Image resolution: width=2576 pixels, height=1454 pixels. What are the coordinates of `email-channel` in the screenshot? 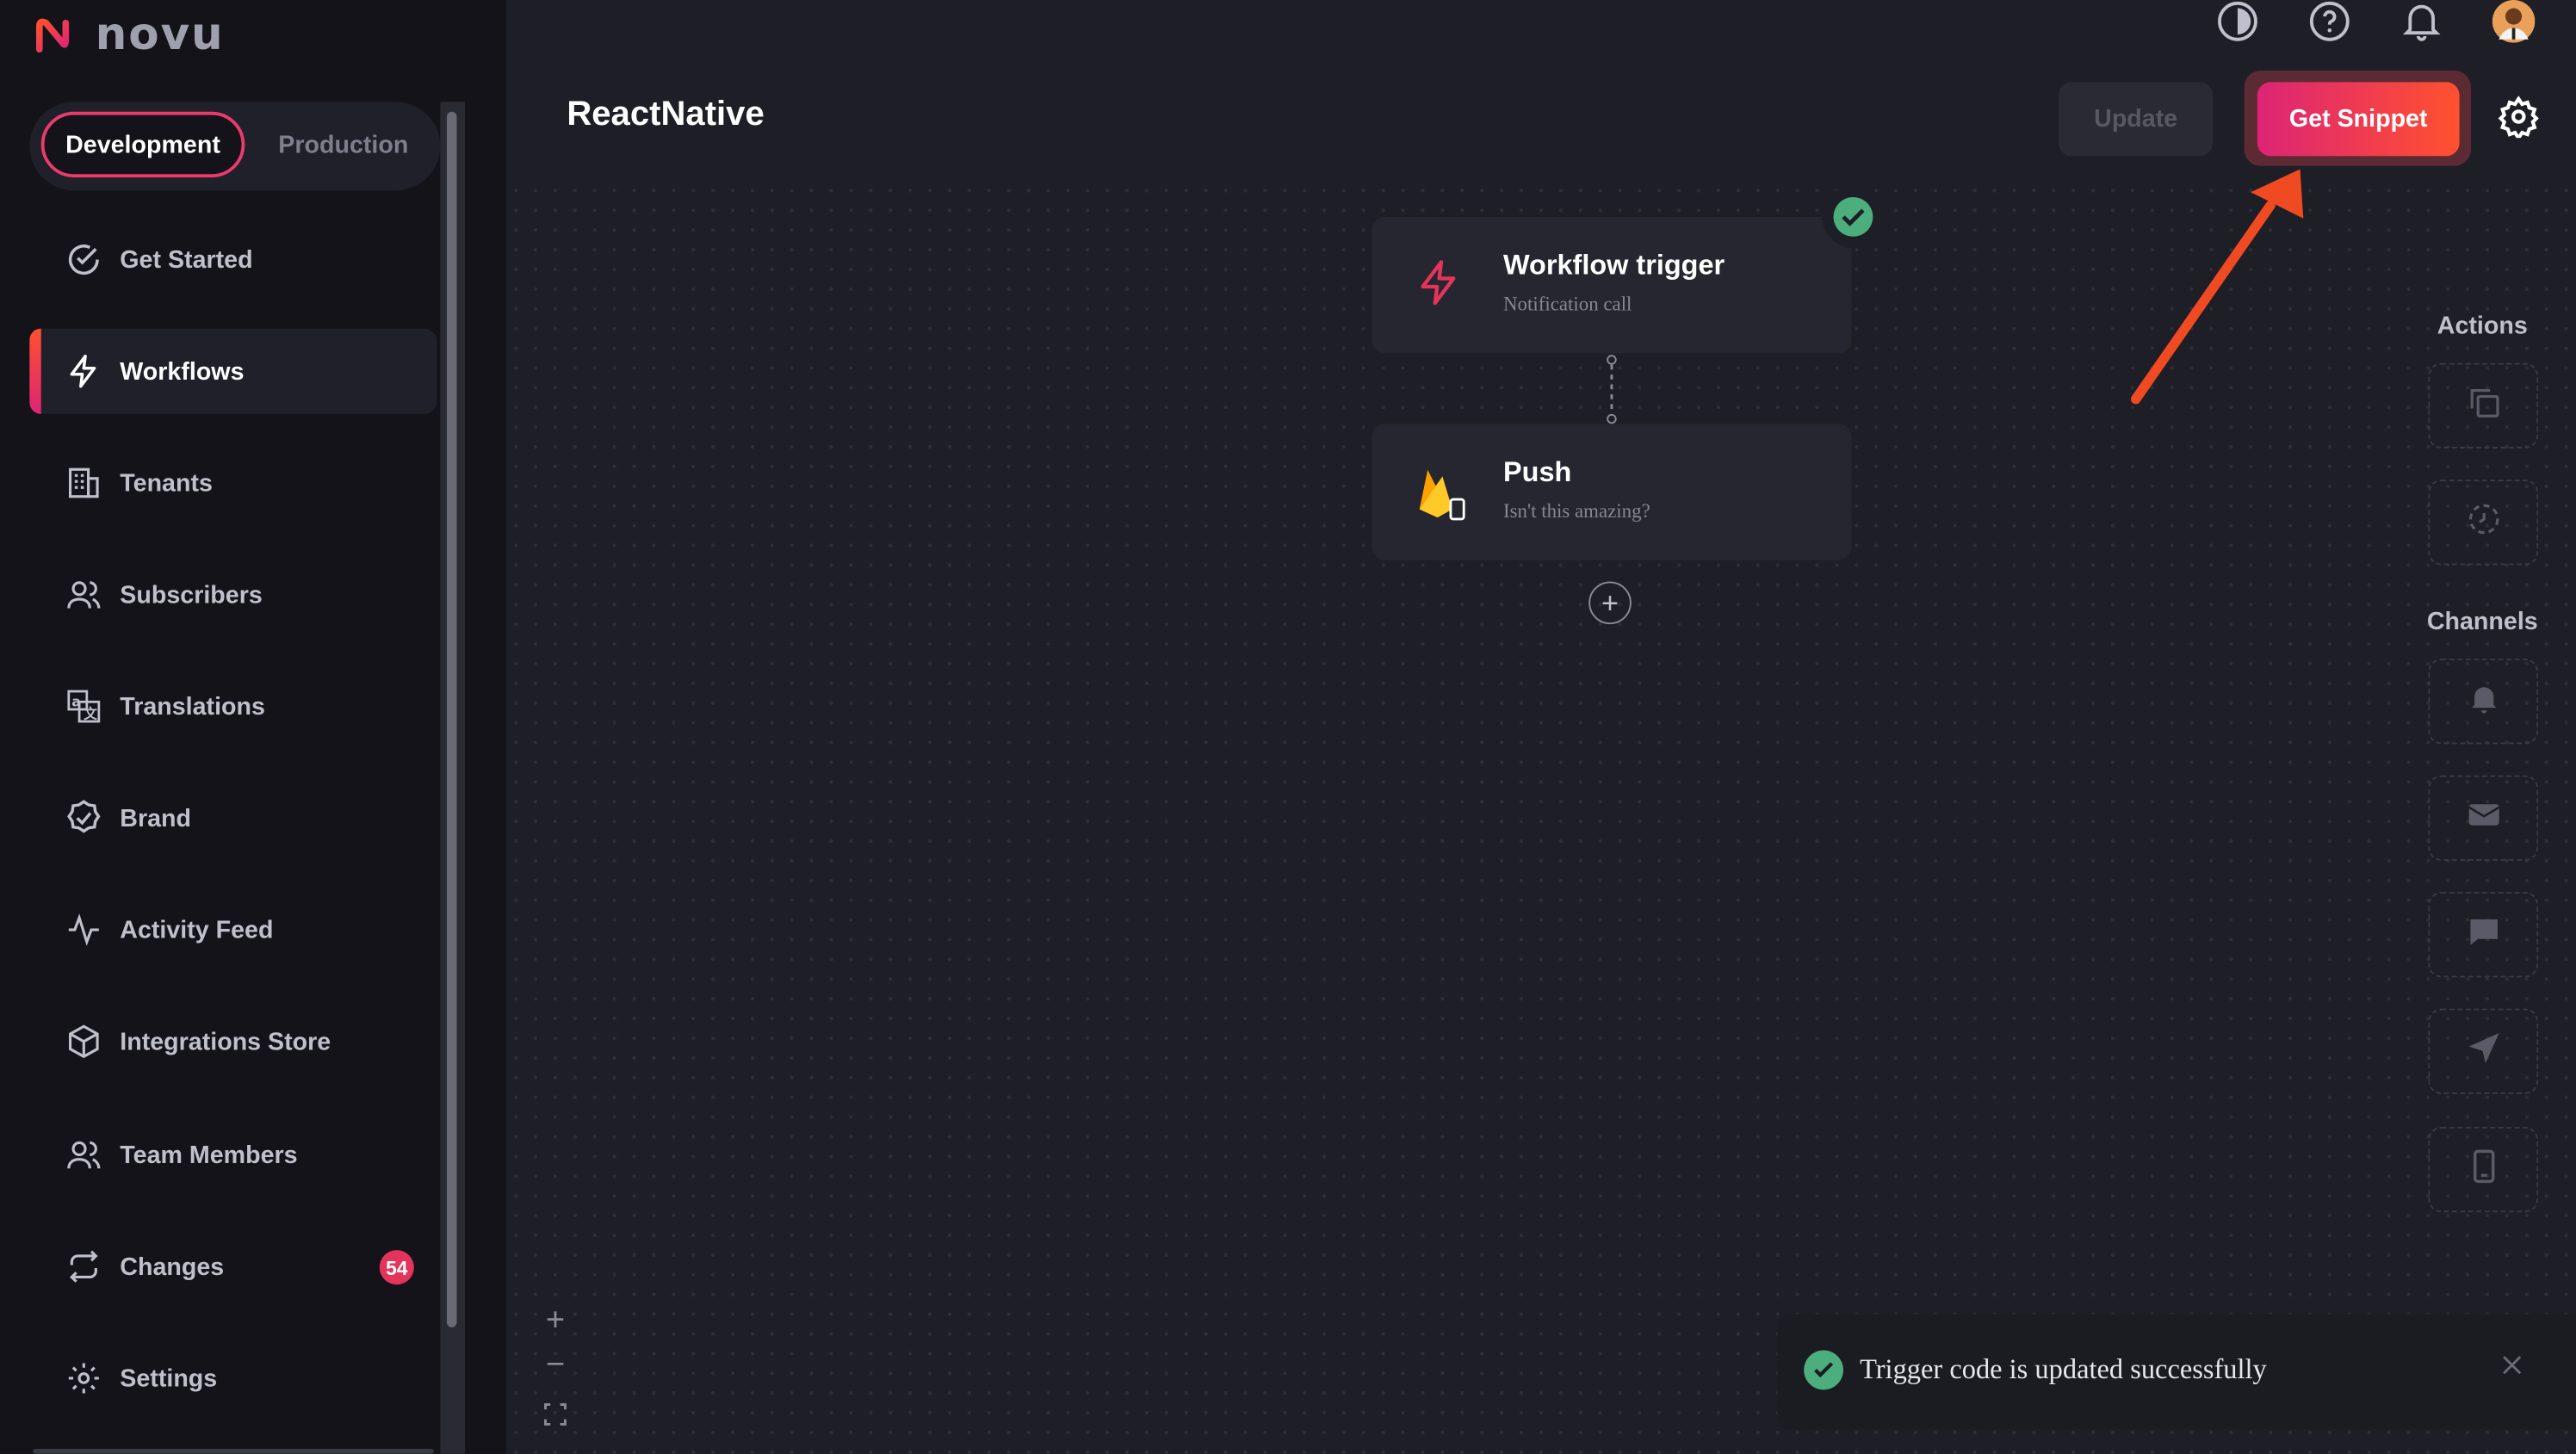 It's located at (2483, 818).